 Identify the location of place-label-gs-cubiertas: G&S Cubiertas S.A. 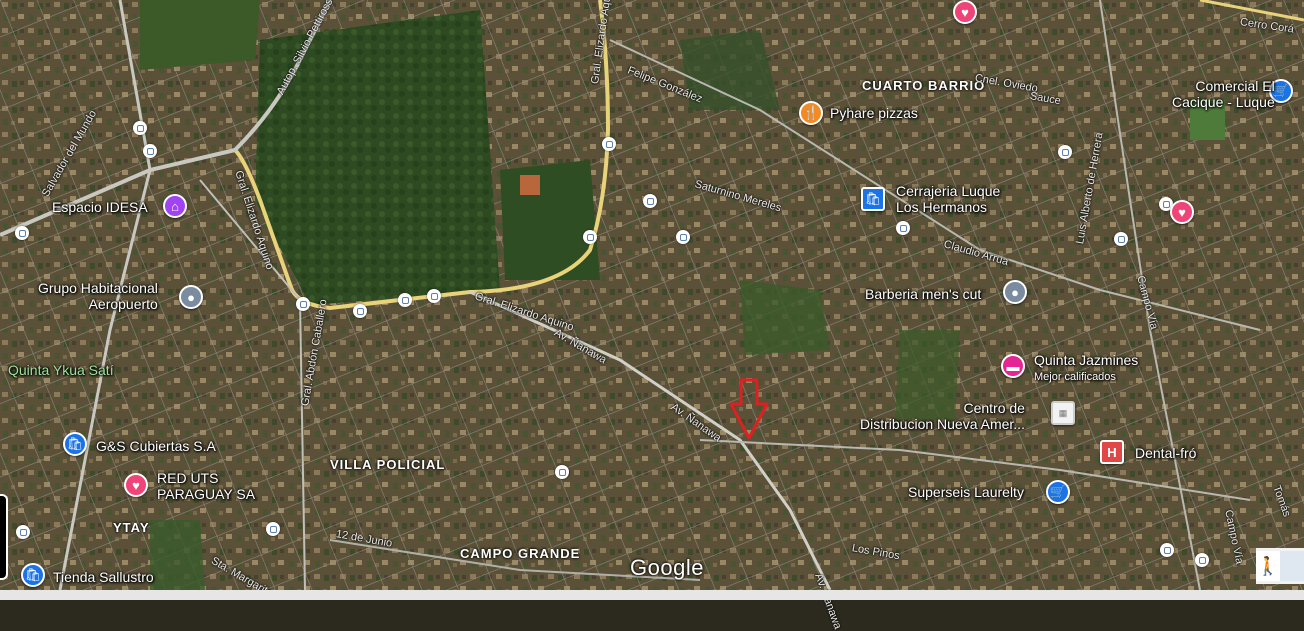
(156, 446).